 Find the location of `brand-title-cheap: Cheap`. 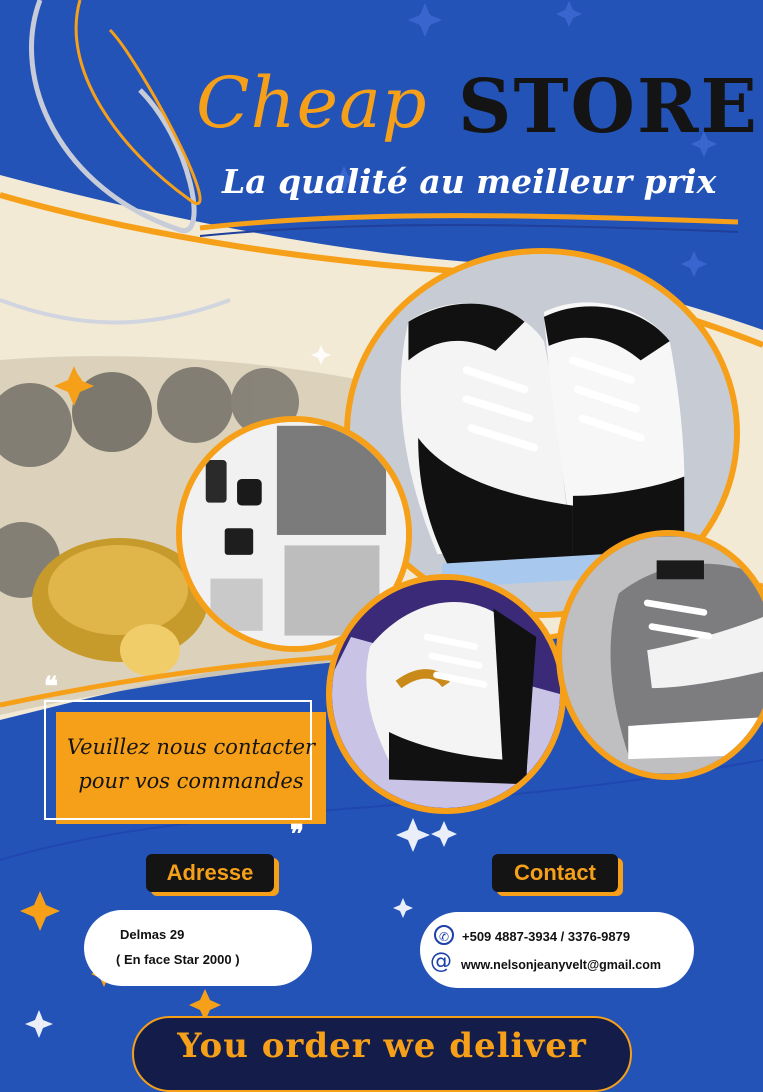

brand-title-cheap: Cheap is located at coordinates (312, 103).